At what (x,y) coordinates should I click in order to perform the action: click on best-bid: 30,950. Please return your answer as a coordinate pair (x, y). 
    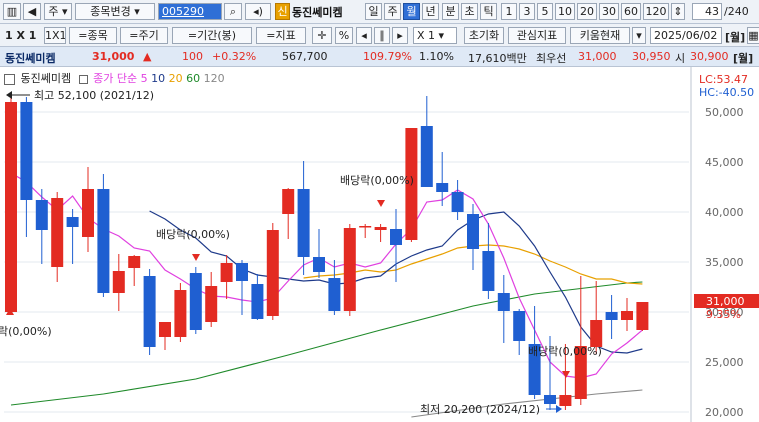
    Looking at the image, I should click on (651, 56).